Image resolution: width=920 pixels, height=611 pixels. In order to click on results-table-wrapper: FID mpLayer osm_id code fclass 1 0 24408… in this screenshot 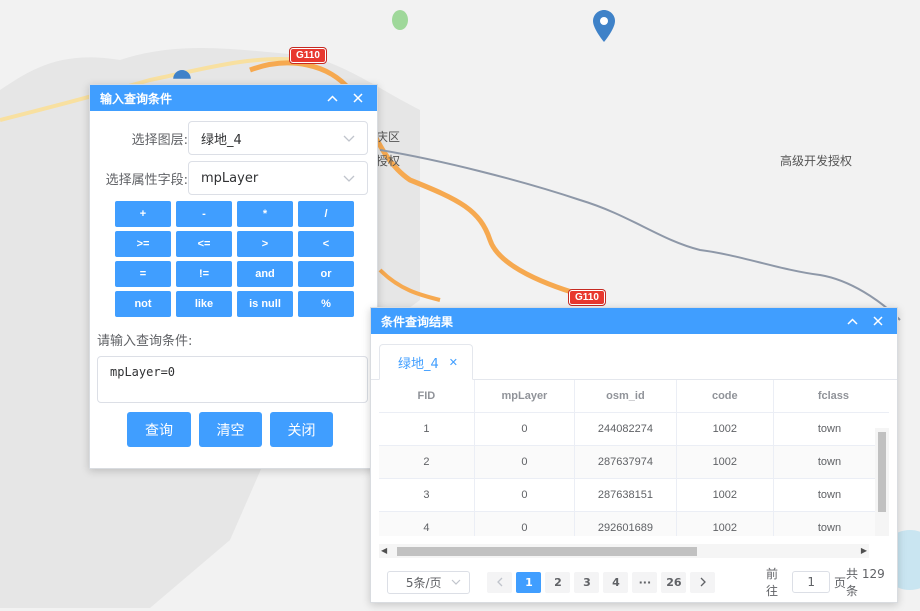, I will do `click(634, 458)`.